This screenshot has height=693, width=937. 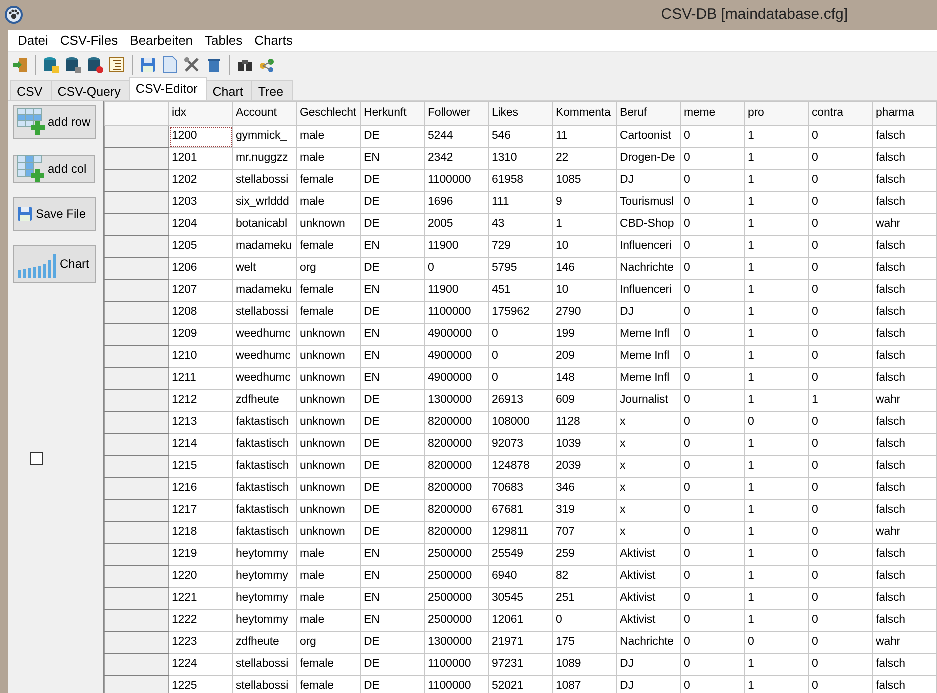 I want to click on table-cell: madameku, so click(x=264, y=247).